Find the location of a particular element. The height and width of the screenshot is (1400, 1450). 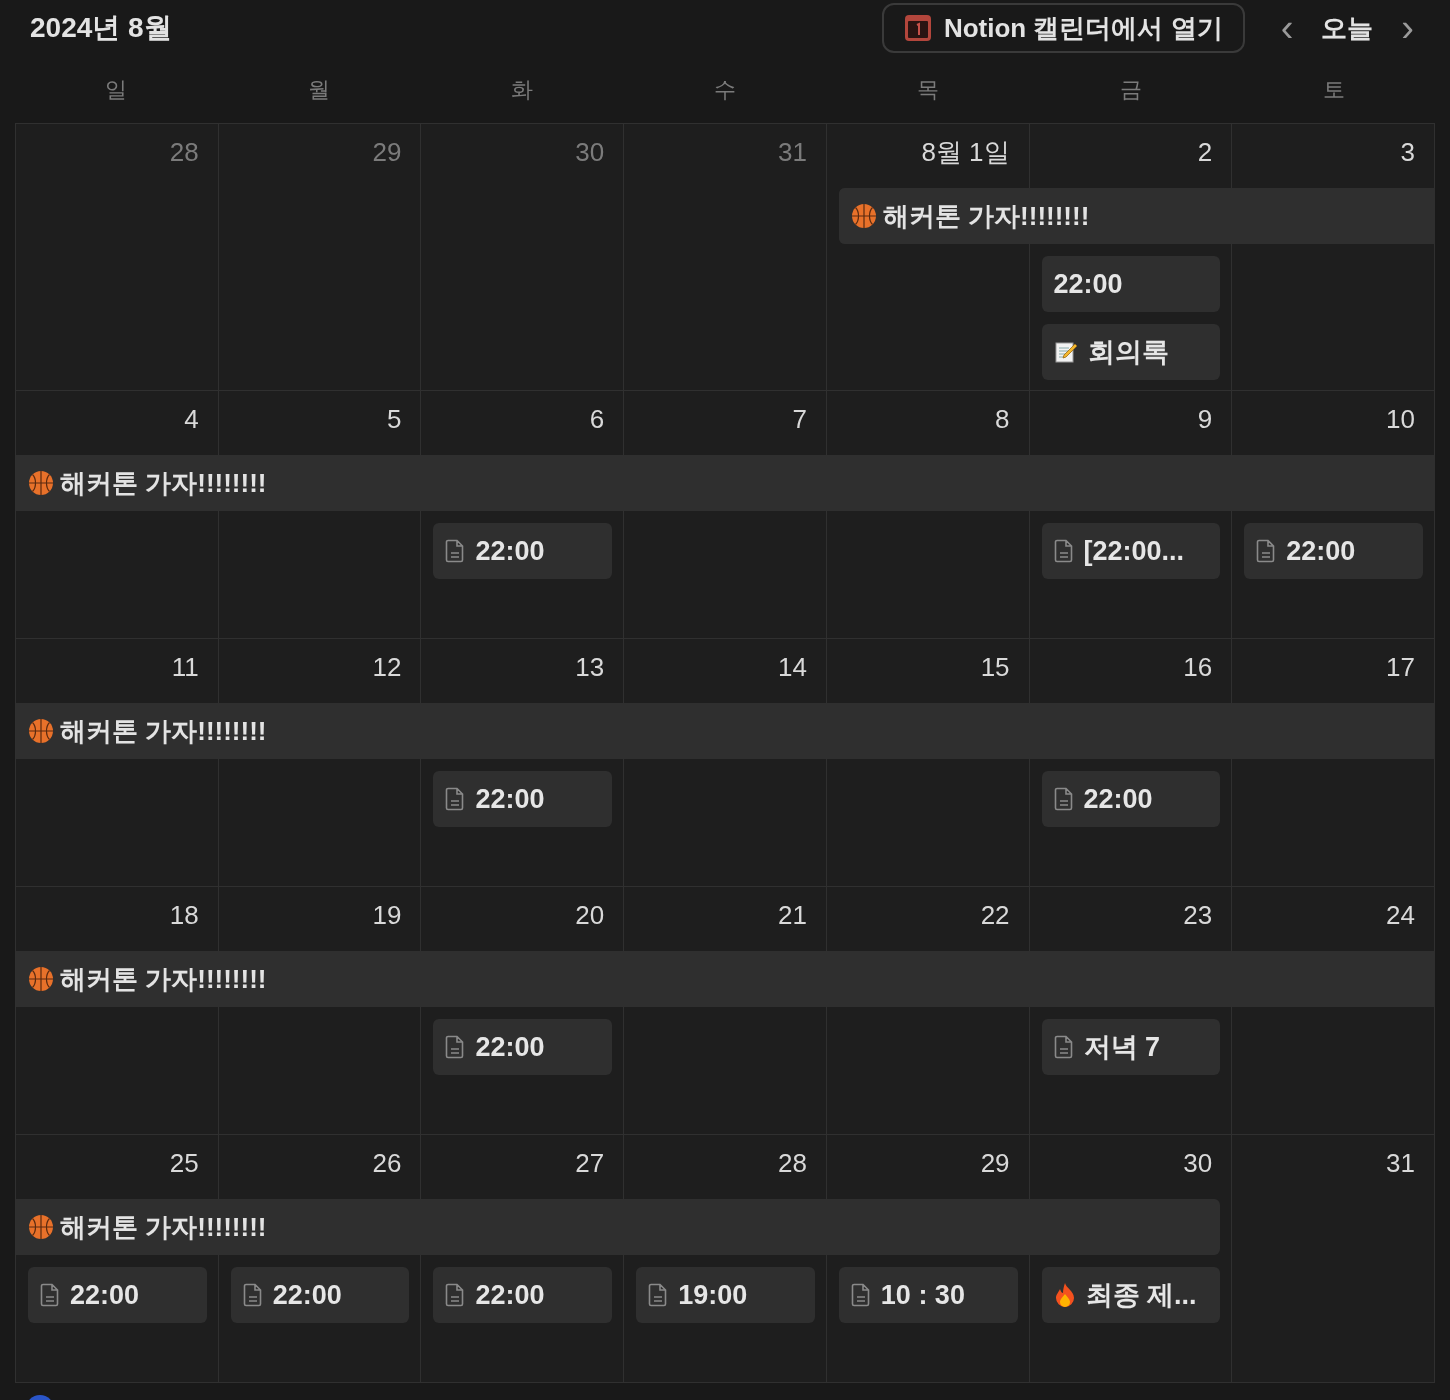

date-label: 16 is located at coordinates (1198, 667).